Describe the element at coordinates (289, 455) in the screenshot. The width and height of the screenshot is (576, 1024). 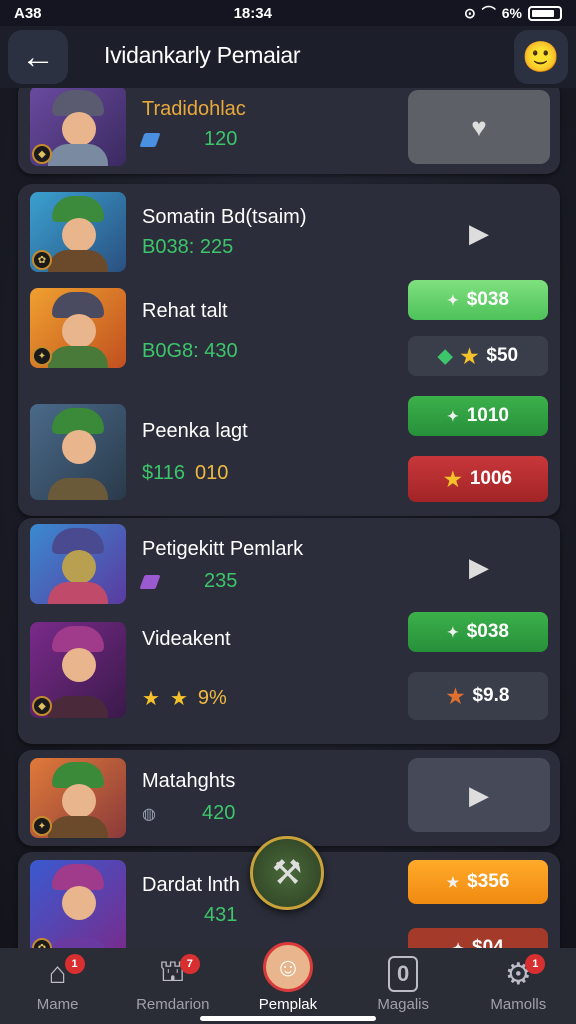
I see `list-item: Peenka lagt $116 010 ✦ 1010 ★ 1006` at that location.